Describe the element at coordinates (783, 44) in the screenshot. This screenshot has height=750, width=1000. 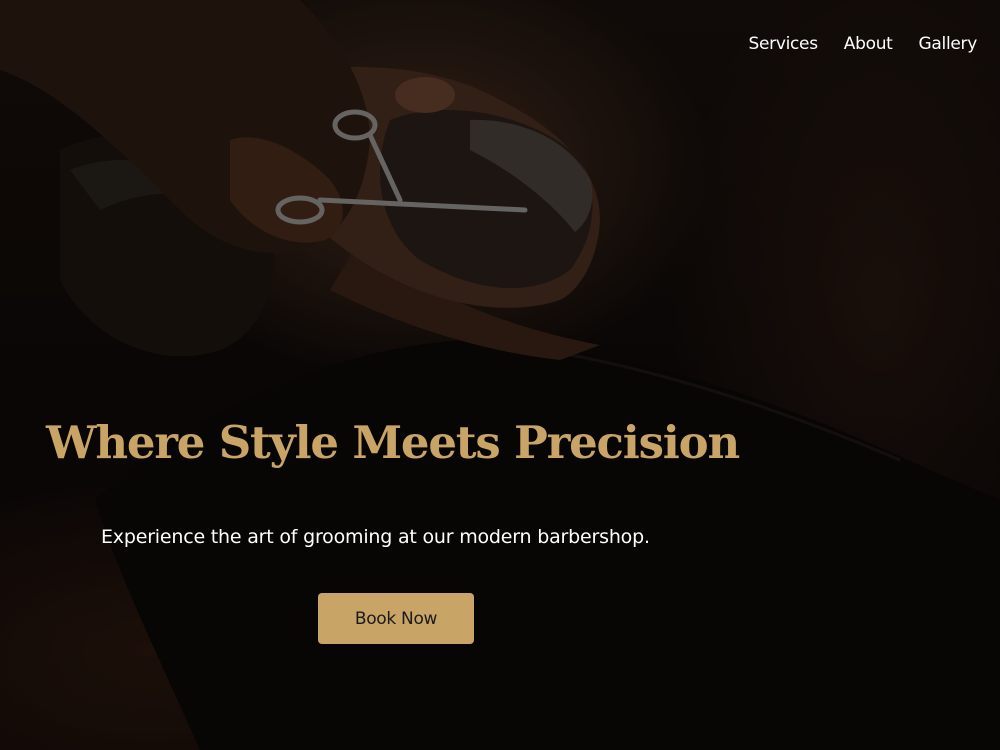
I see `nav-item-services: Services` at that location.